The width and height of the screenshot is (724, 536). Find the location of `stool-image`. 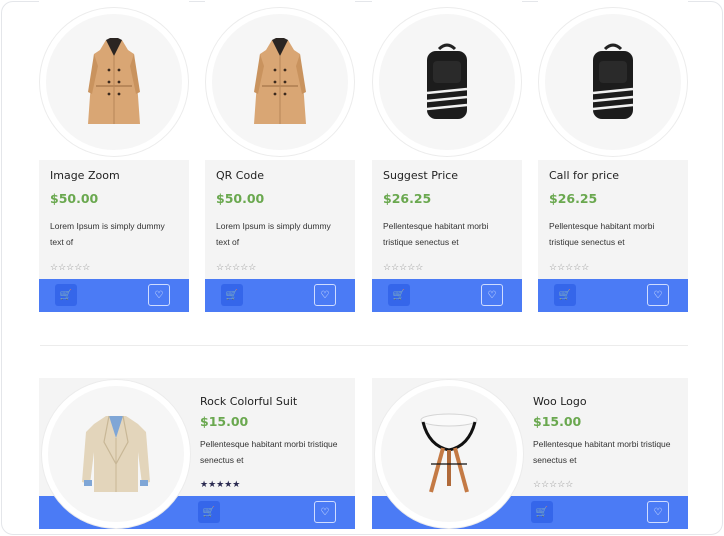

stool-image is located at coordinates (449, 453).